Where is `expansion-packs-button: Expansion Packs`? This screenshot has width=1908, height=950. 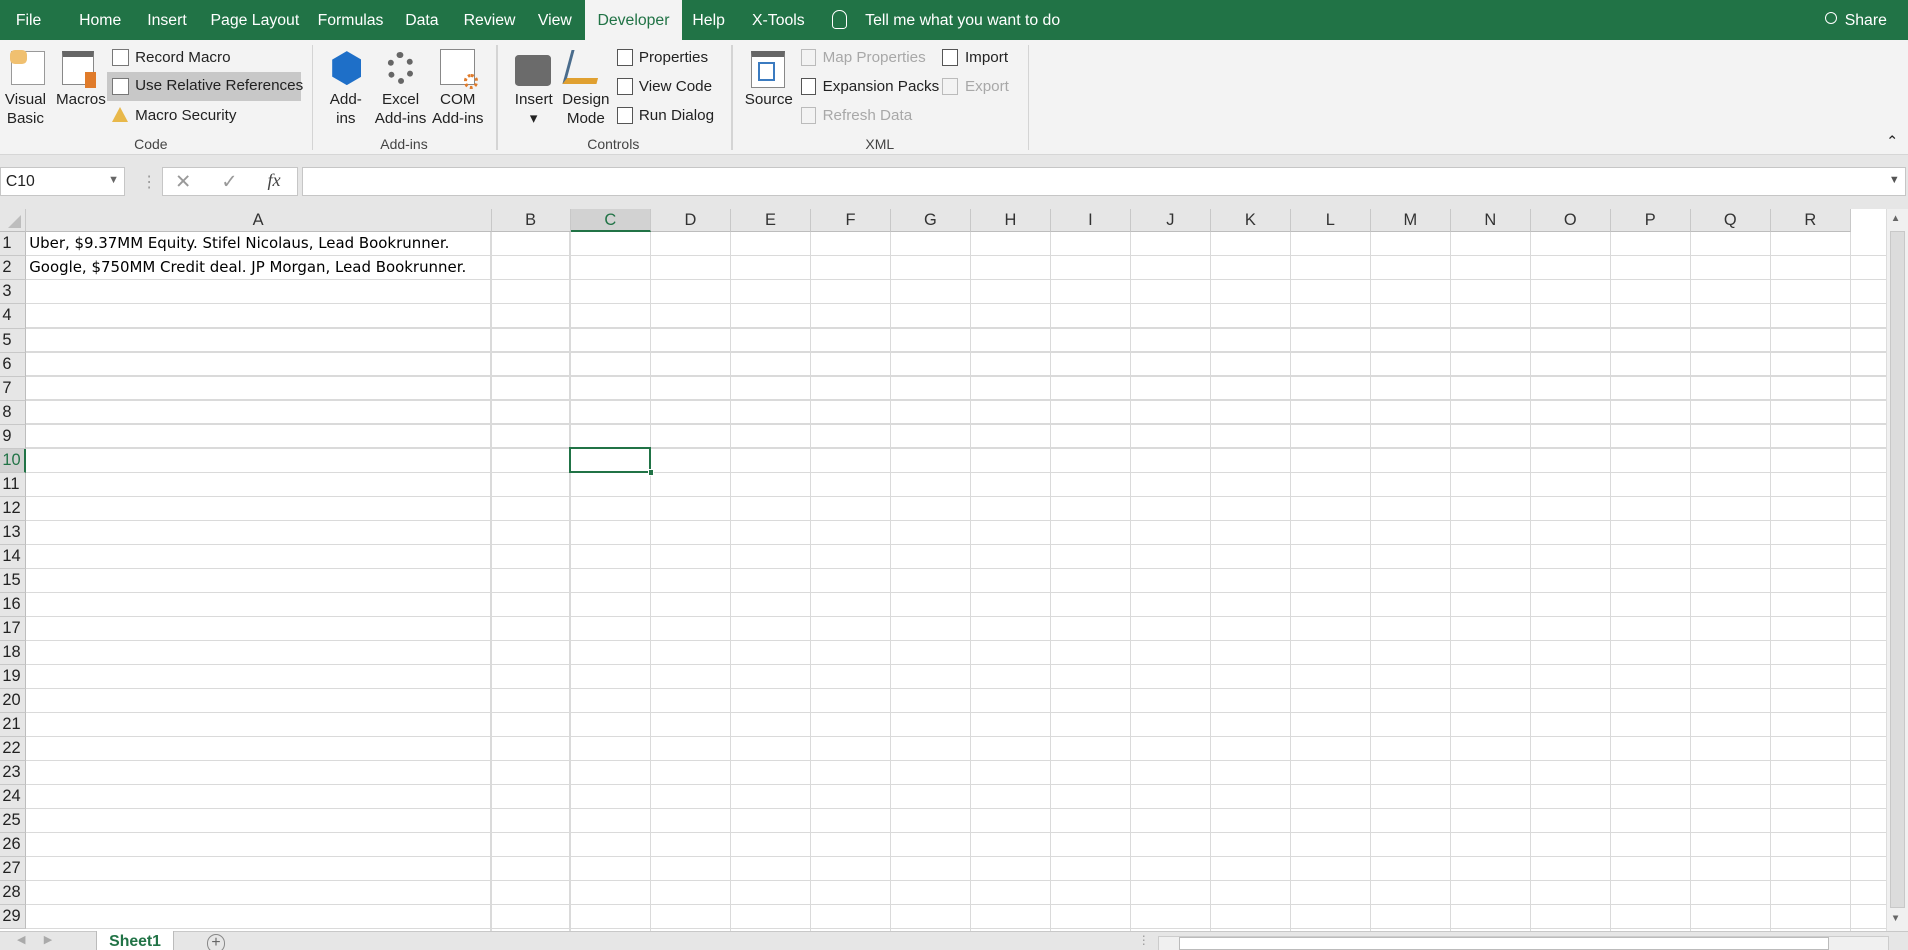 expansion-packs-button: Expansion Packs is located at coordinates (881, 86).